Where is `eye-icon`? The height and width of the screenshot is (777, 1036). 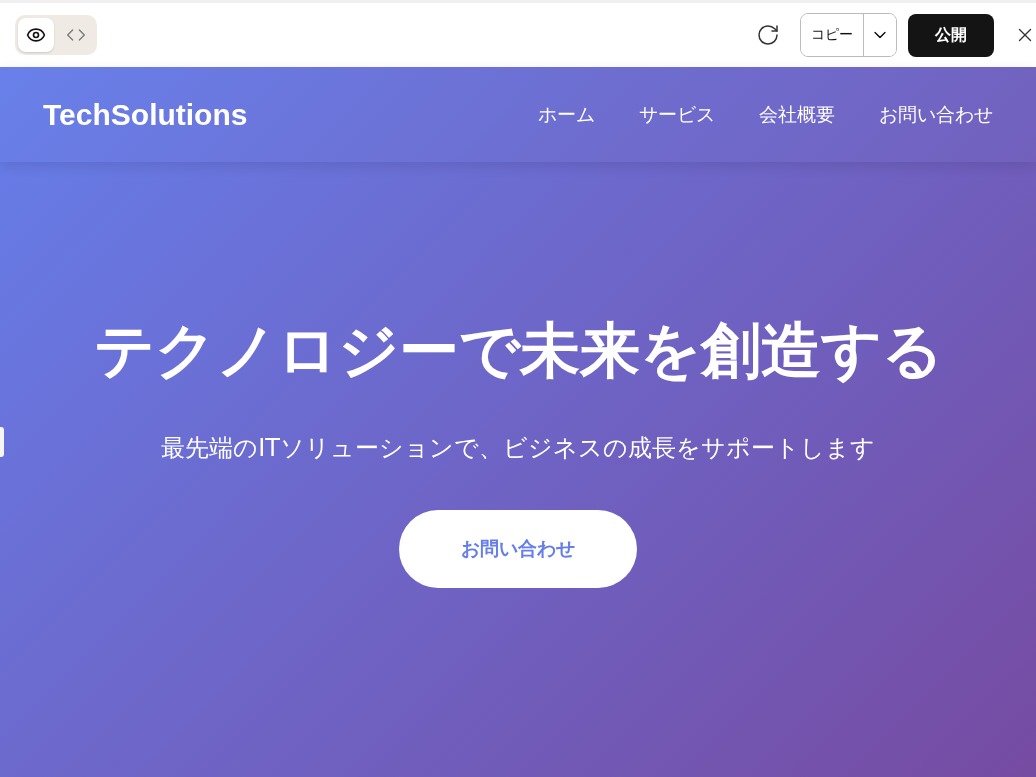
eye-icon is located at coordinates (36, 35).